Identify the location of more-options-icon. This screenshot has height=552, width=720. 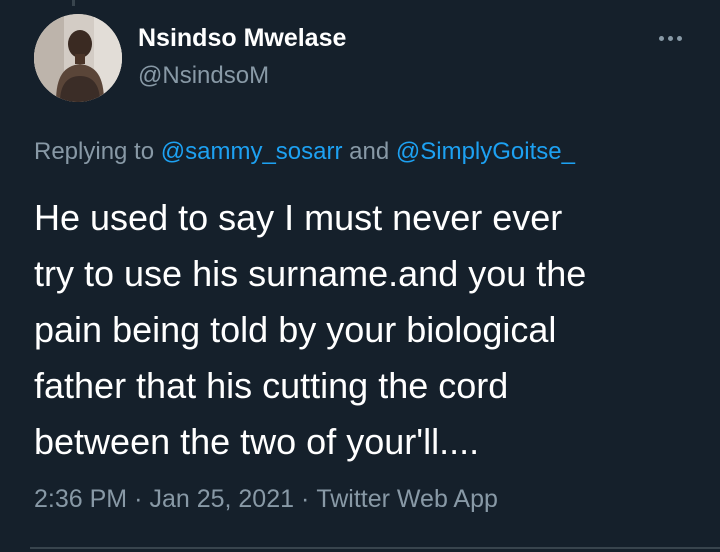
(670, 38).